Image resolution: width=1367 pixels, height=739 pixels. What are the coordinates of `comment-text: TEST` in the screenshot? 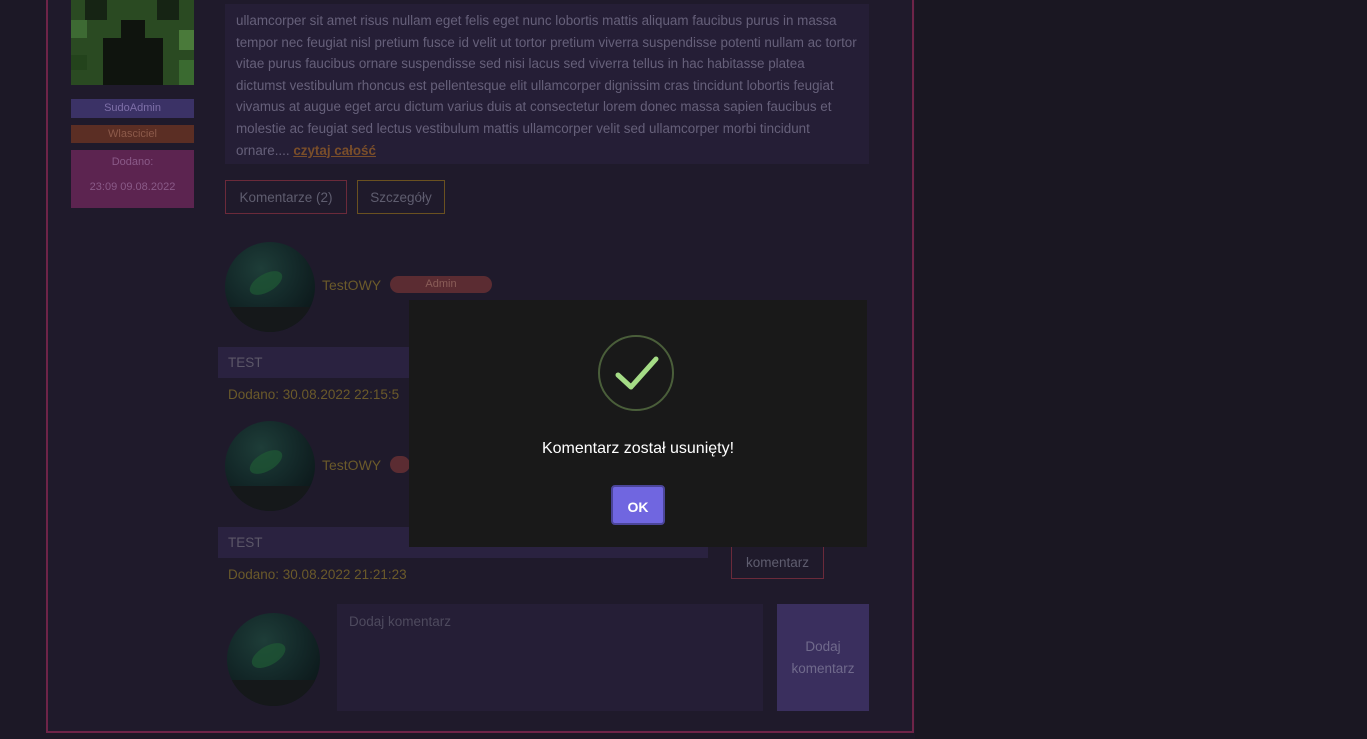 It's located at (314, 362).